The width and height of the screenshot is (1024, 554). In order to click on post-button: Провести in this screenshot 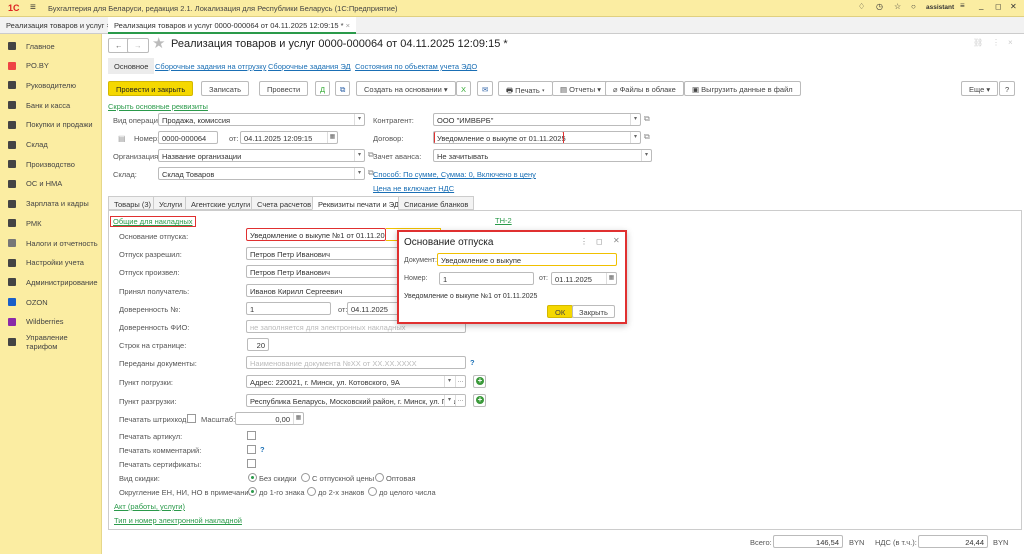, I will do `click(284, 88)`.